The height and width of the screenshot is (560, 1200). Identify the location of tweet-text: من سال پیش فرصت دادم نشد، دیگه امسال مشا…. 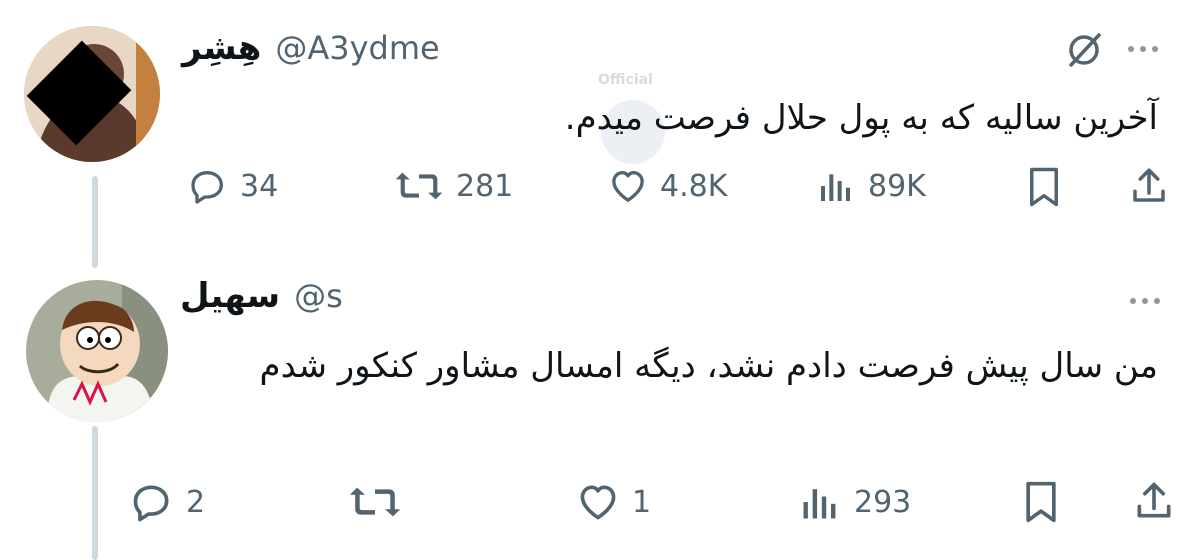
(708, 366).